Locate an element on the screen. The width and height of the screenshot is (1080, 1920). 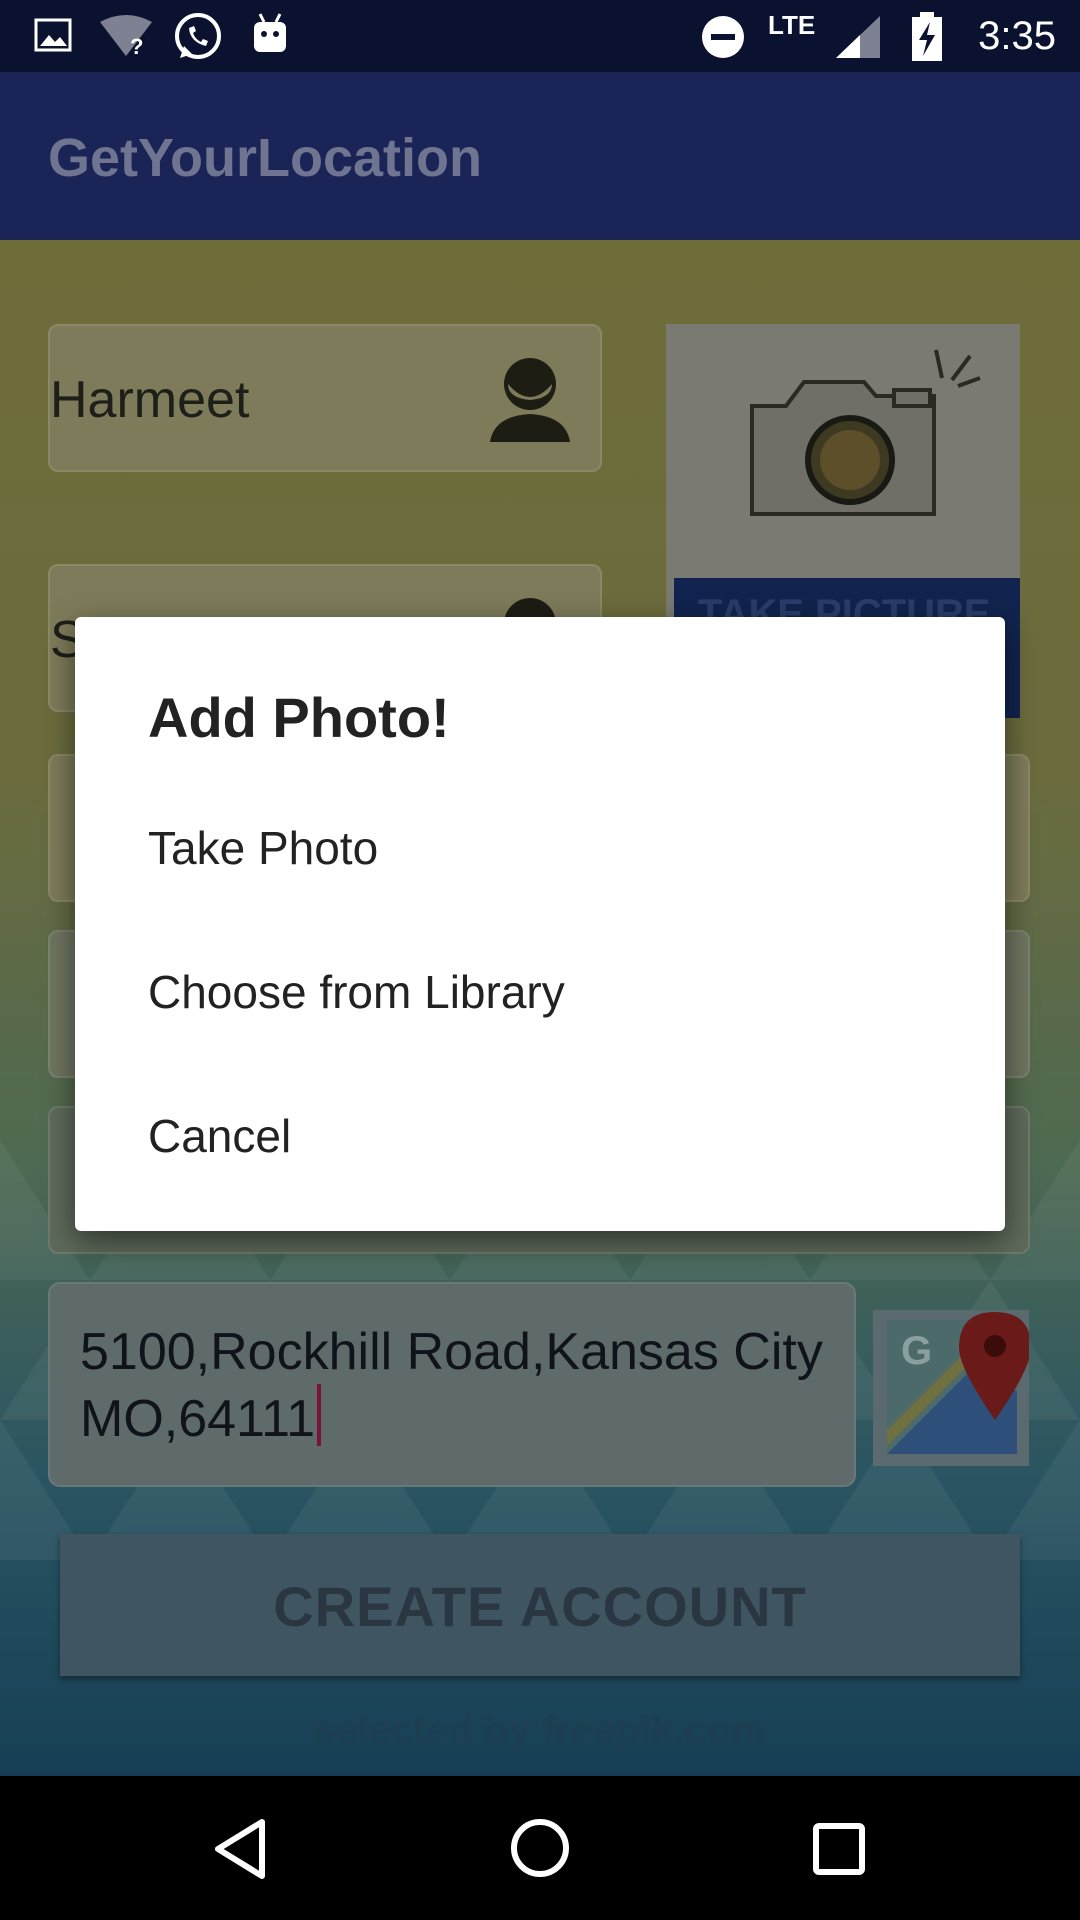
attribution-text: selected by freepik.com is located at coordinates (540, 1730).